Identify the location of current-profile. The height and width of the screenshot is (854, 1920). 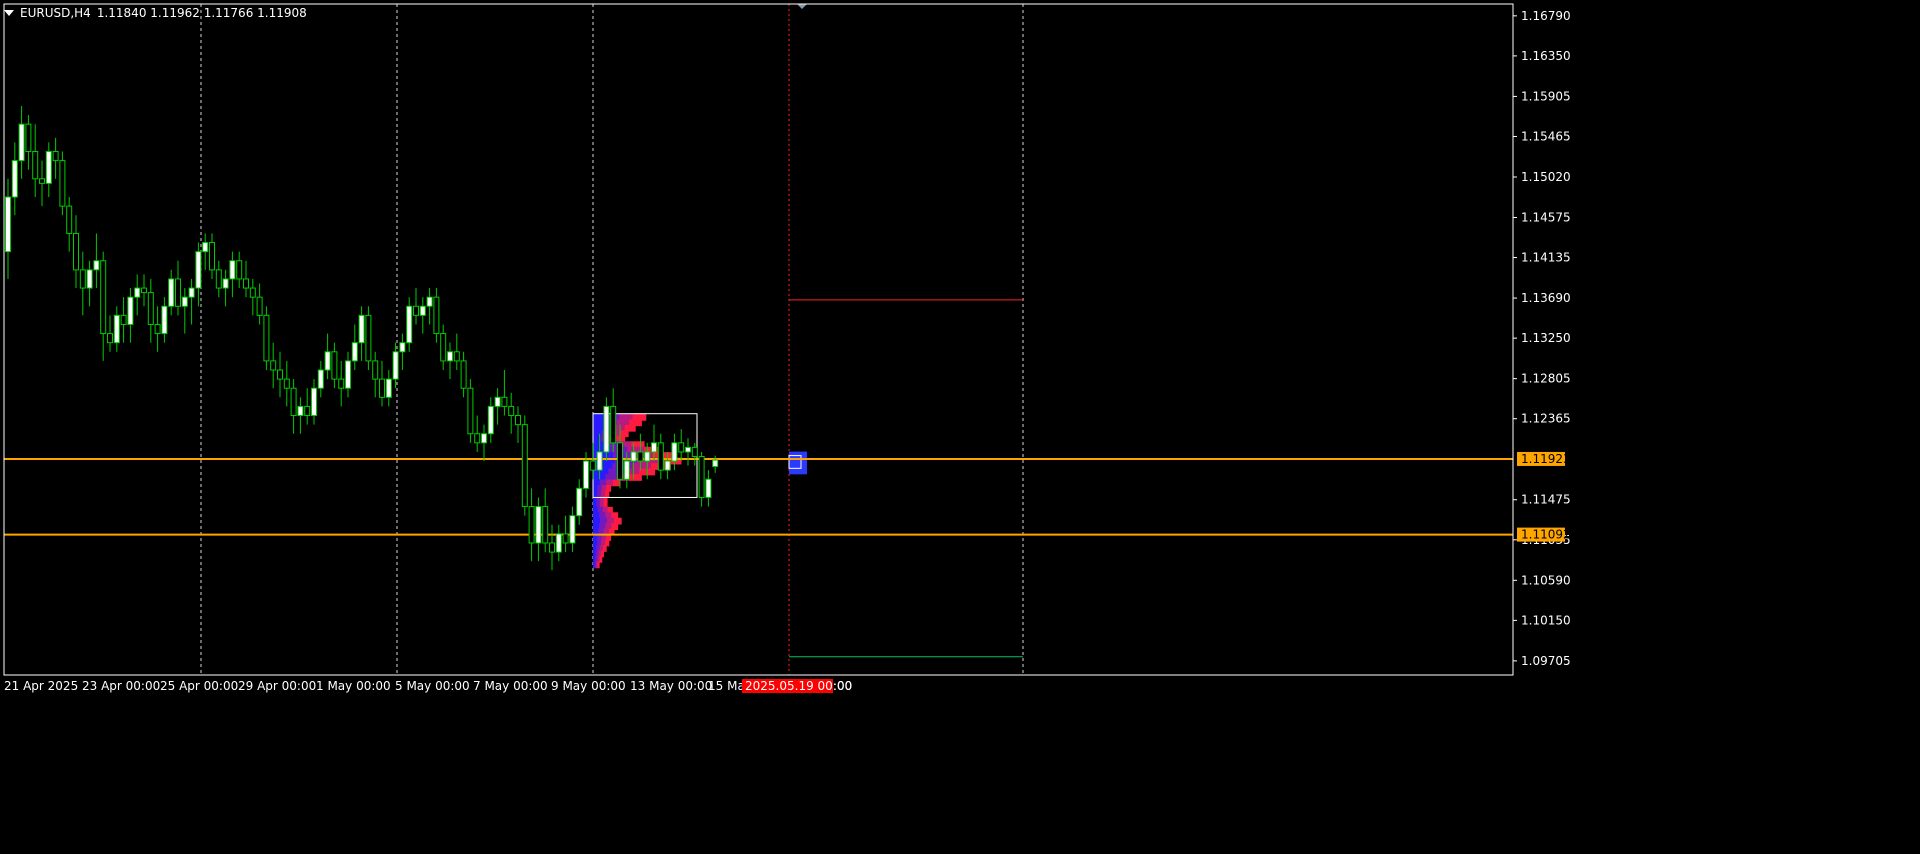
(798, 463).